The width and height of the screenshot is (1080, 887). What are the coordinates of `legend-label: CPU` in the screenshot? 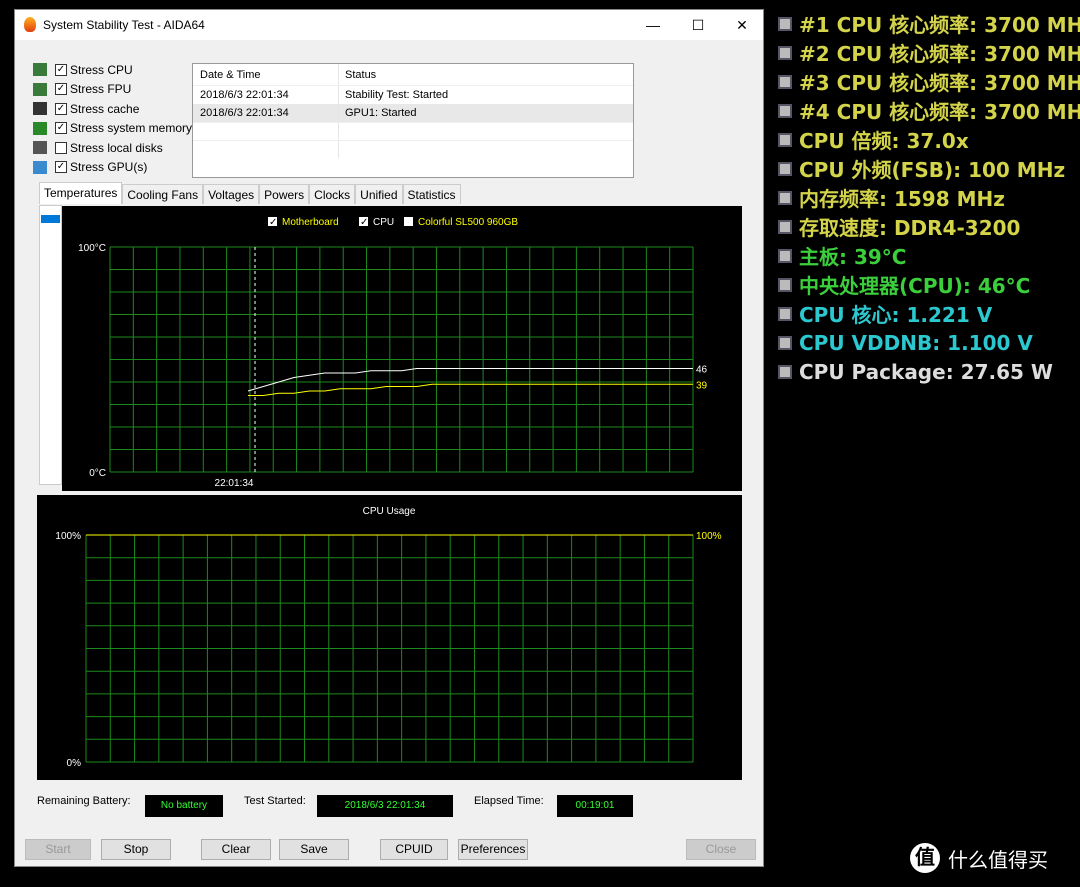 It's located at (383, 222).